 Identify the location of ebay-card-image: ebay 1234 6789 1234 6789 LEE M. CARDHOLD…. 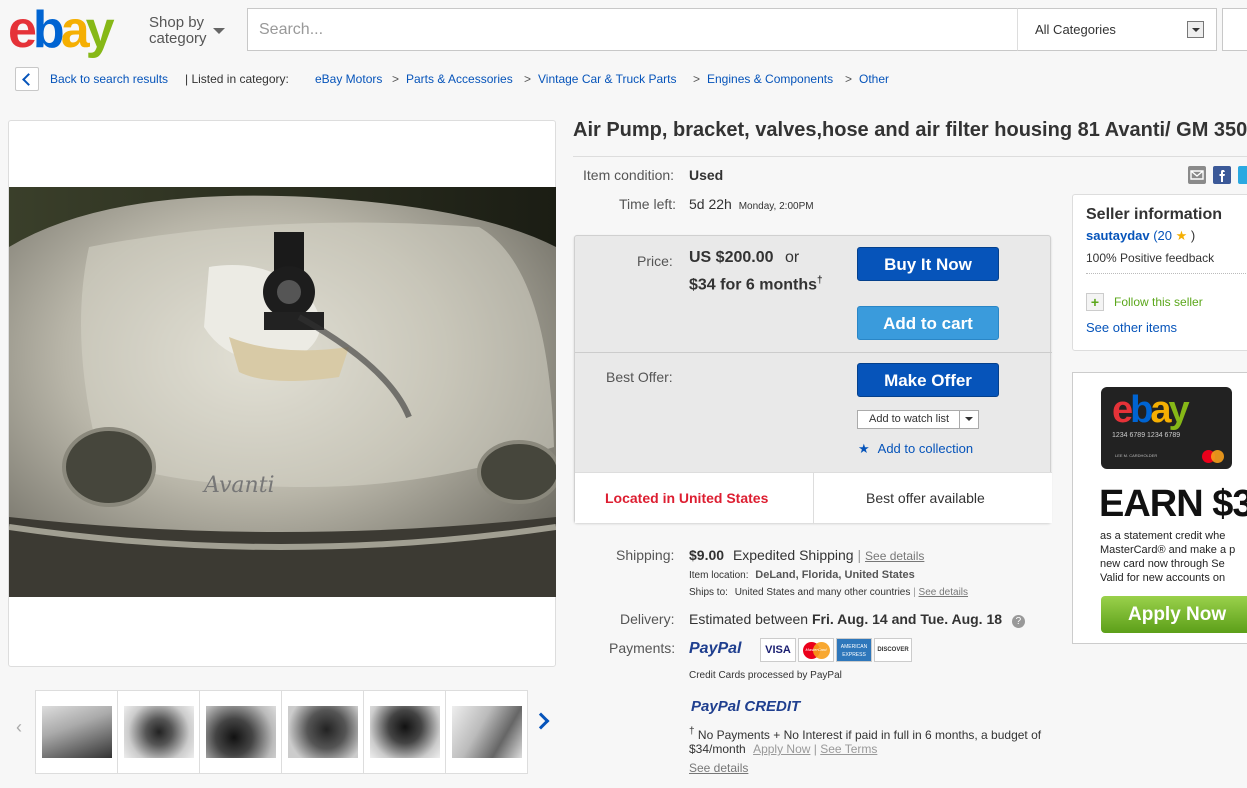
(1166, 428).